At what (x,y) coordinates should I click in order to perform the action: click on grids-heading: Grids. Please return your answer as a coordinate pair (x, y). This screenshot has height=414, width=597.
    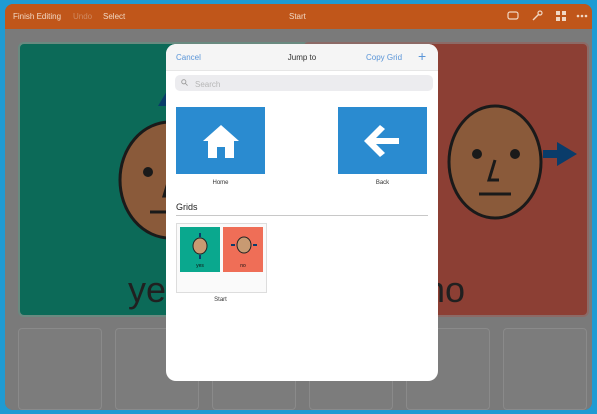
    Looking at the image, I should click on (187, 207).